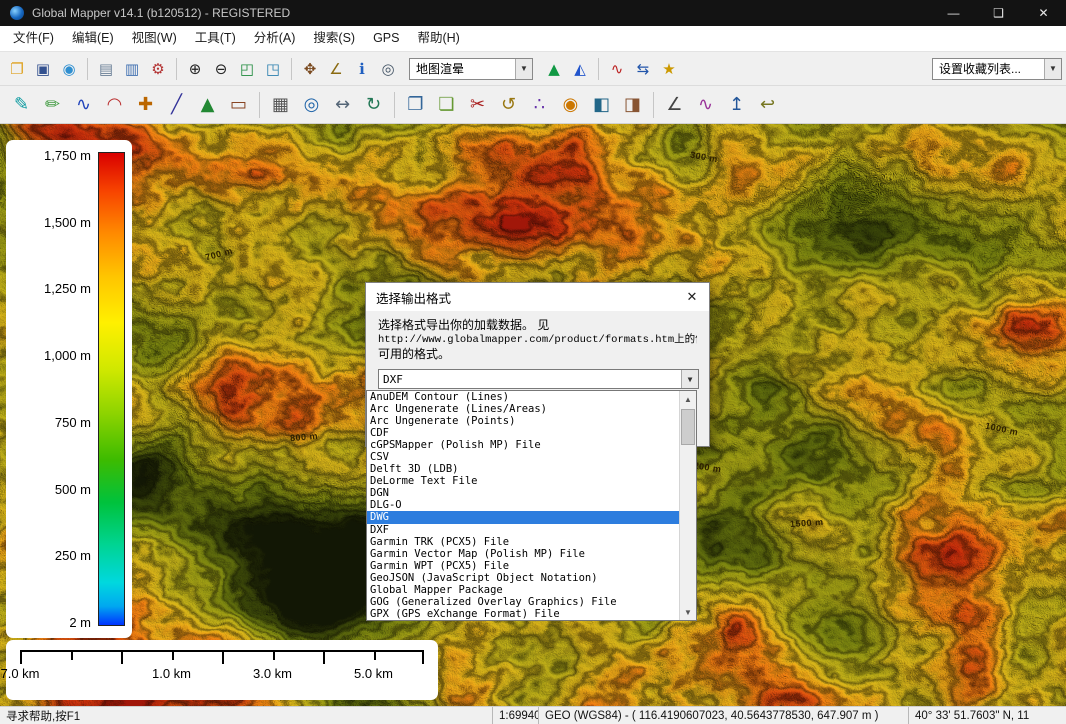 This screenshot has height=724, width=1066. I want to click on format-list-item: AnuDEM Contour (Lines), so click(523, 397).